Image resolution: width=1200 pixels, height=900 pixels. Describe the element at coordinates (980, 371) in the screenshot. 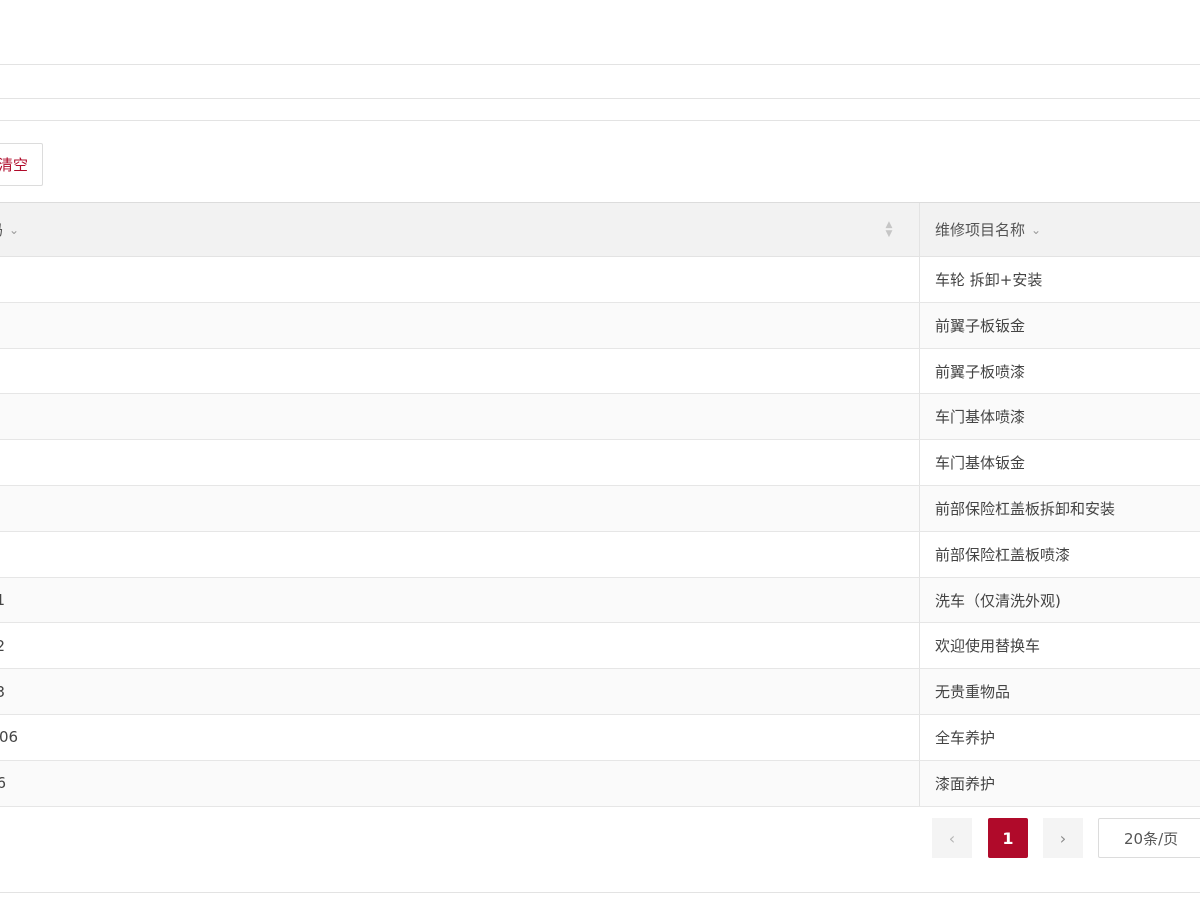

I see `cell-name: 前翼子板喷漆` at that location.